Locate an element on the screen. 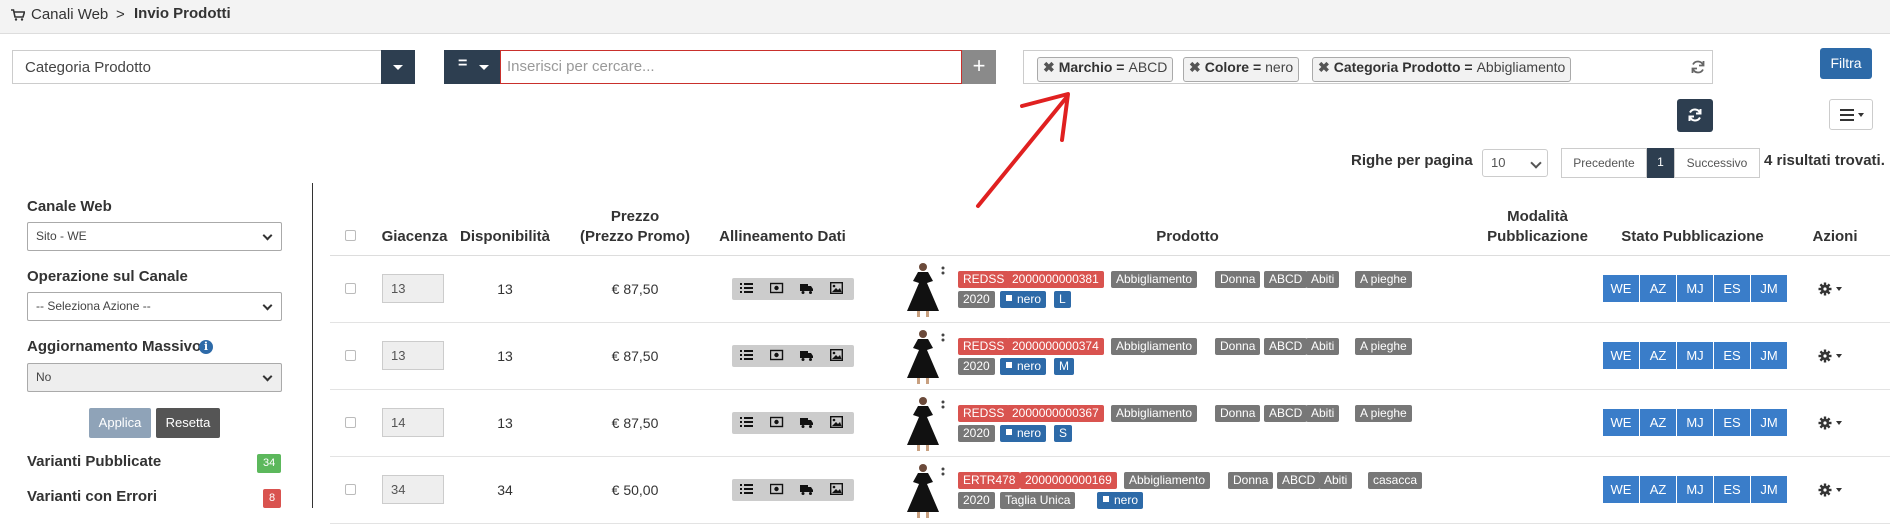 This screenshot has height=524, width=1890. disponibilita-value: 13 is located at coordinates (505, 423).